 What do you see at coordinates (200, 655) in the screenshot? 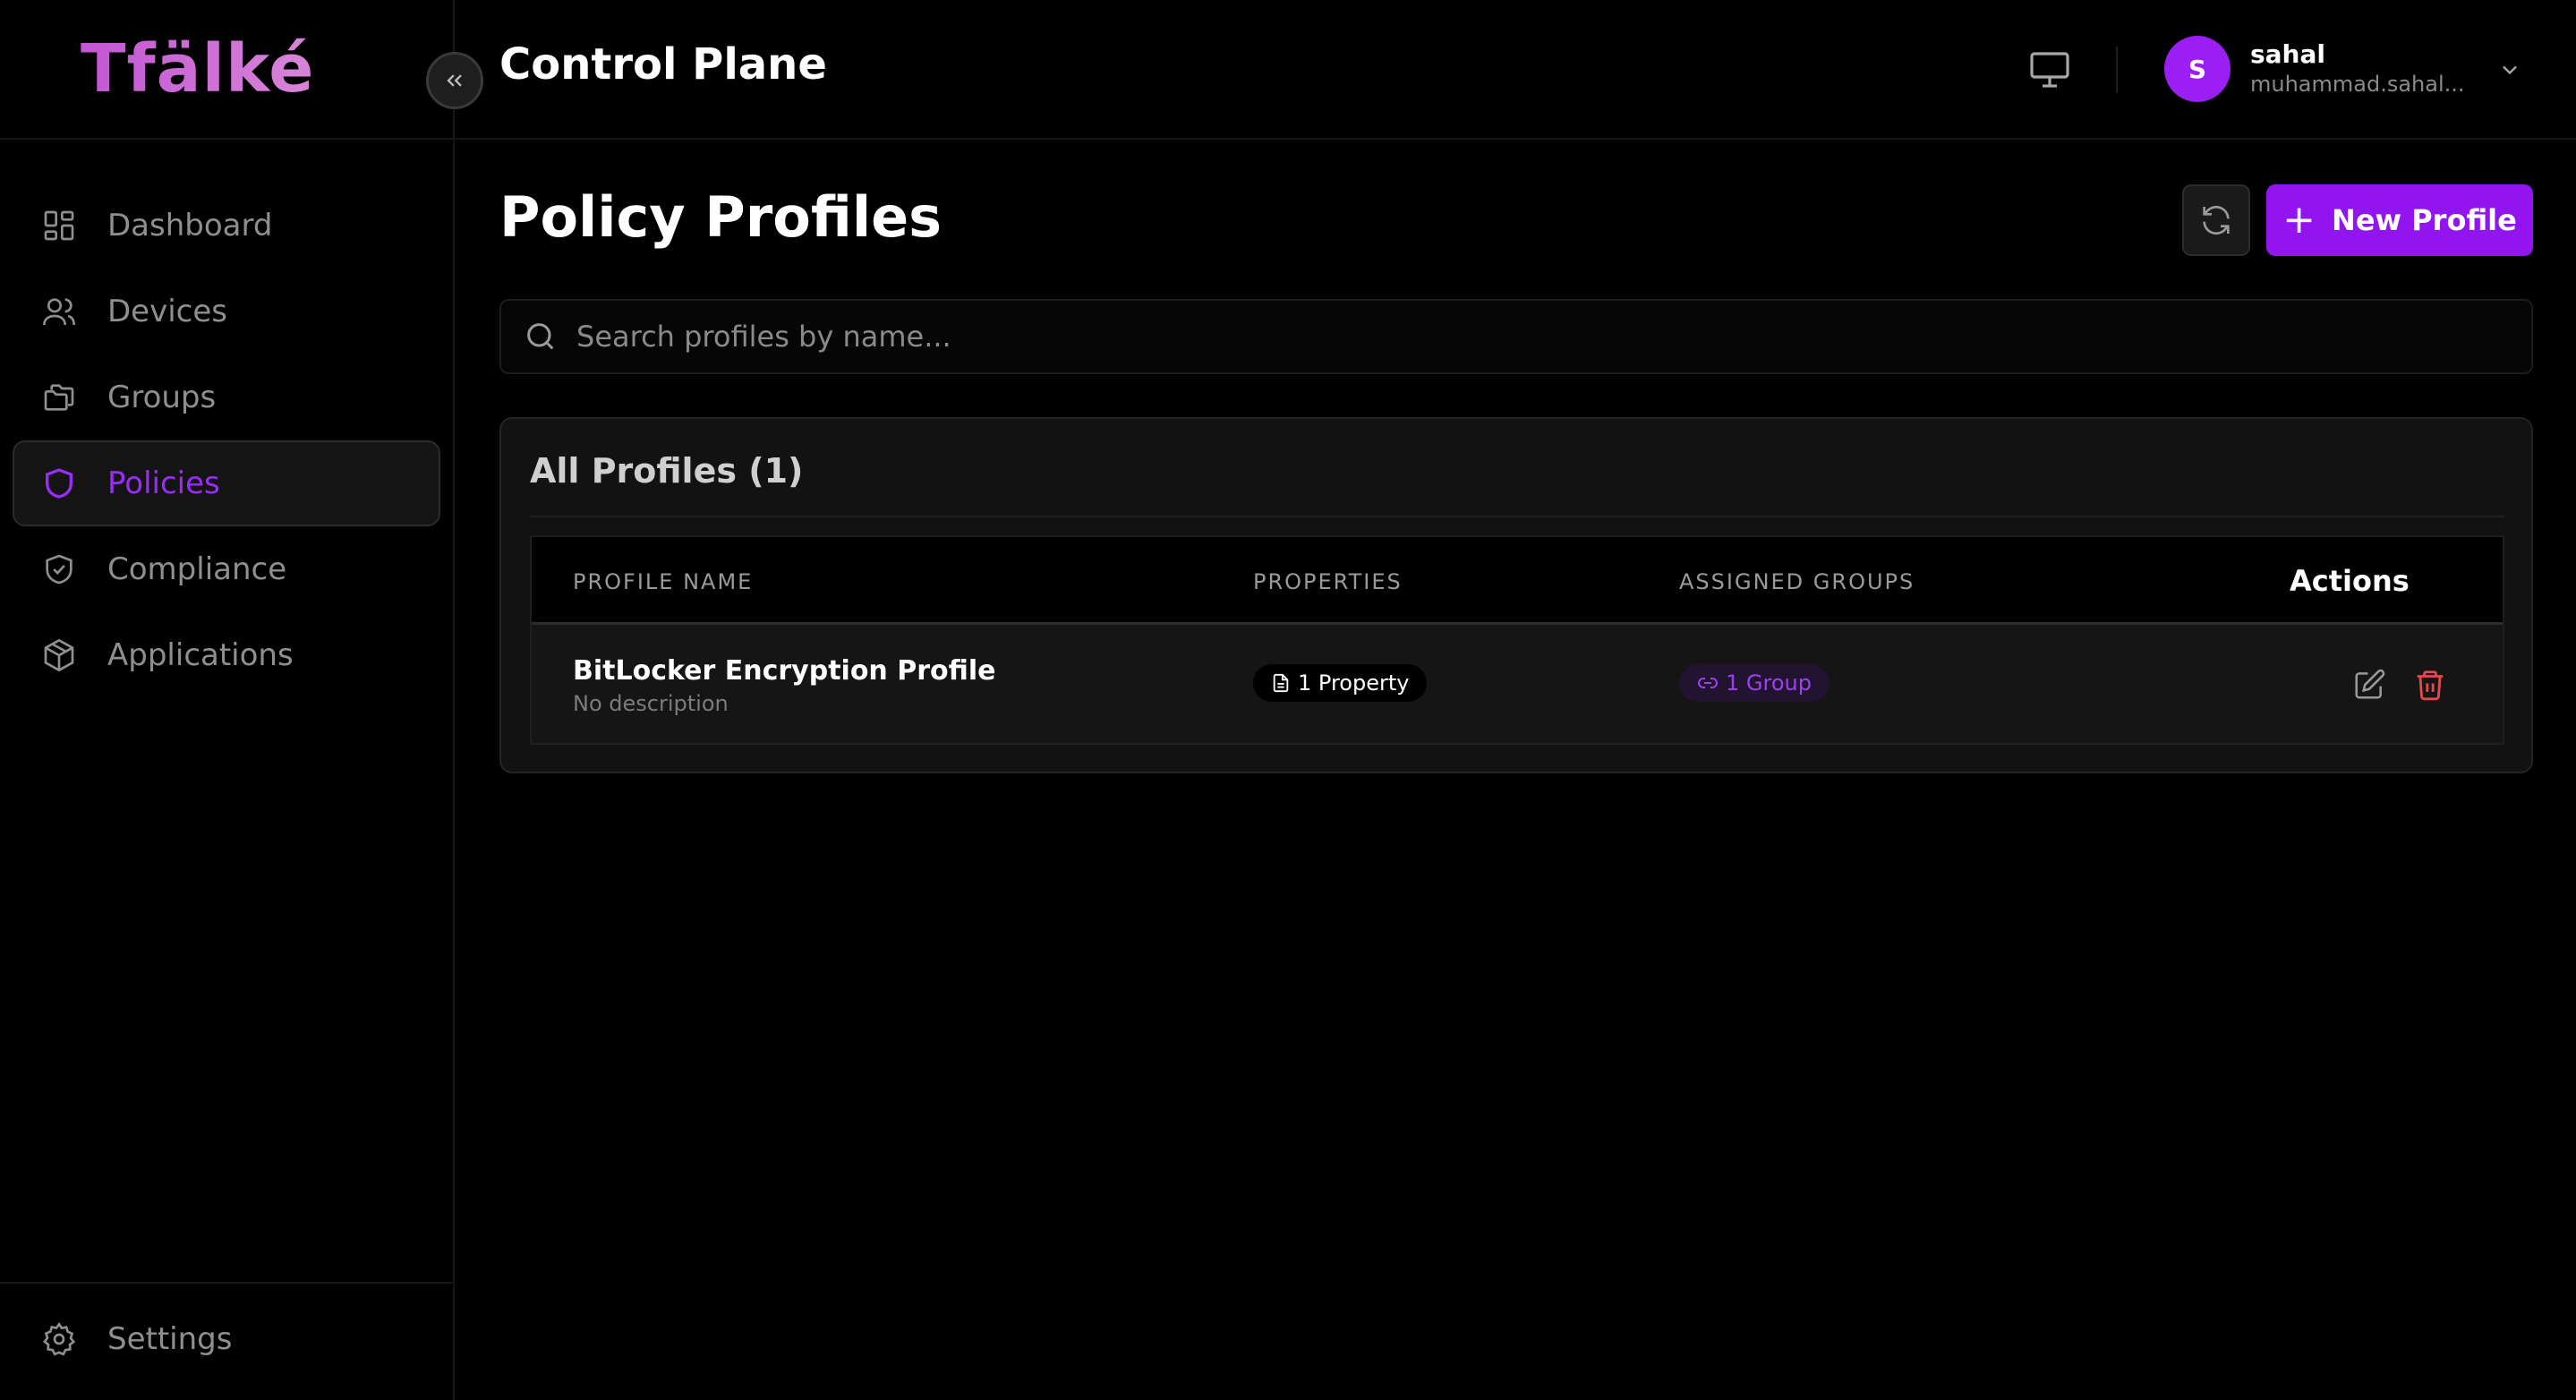
I see `sidebar-item-label: Applications` at bounding box center [200, 655].